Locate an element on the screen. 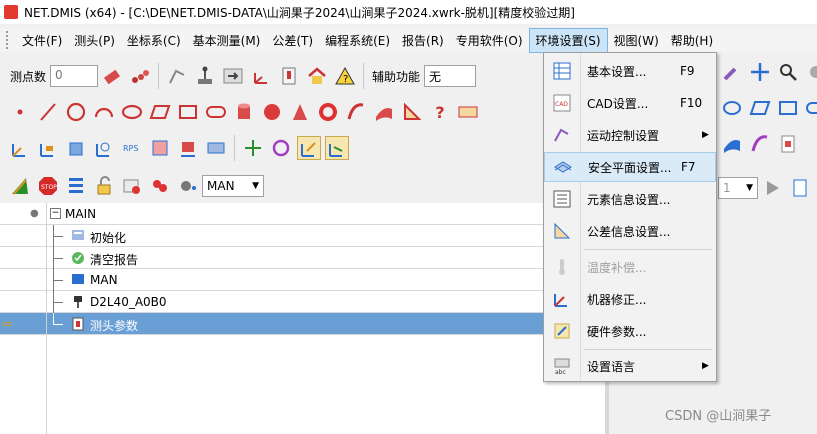  align-3d-icon is located at coordinates (76, 148).